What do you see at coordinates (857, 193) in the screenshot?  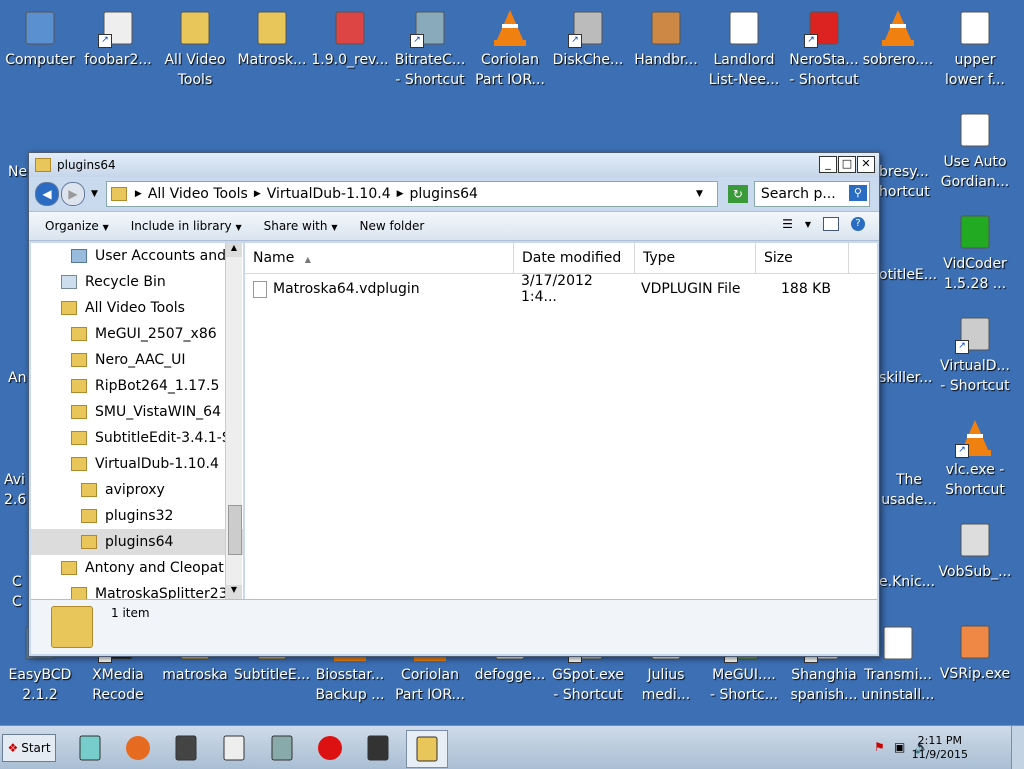 I see `search-icon: ⚲` at bounding box center [857, 193].